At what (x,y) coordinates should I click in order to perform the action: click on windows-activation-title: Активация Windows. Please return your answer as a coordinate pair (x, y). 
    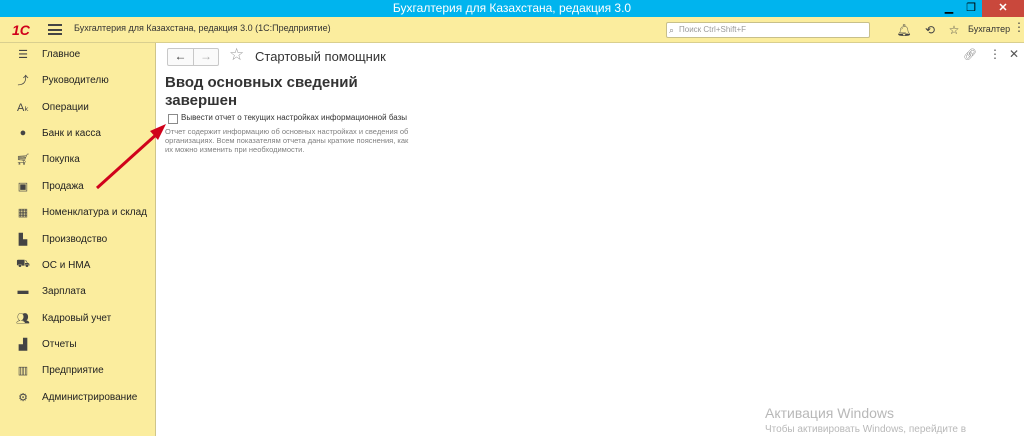
    Looking at the image, I should click on (830, 413).